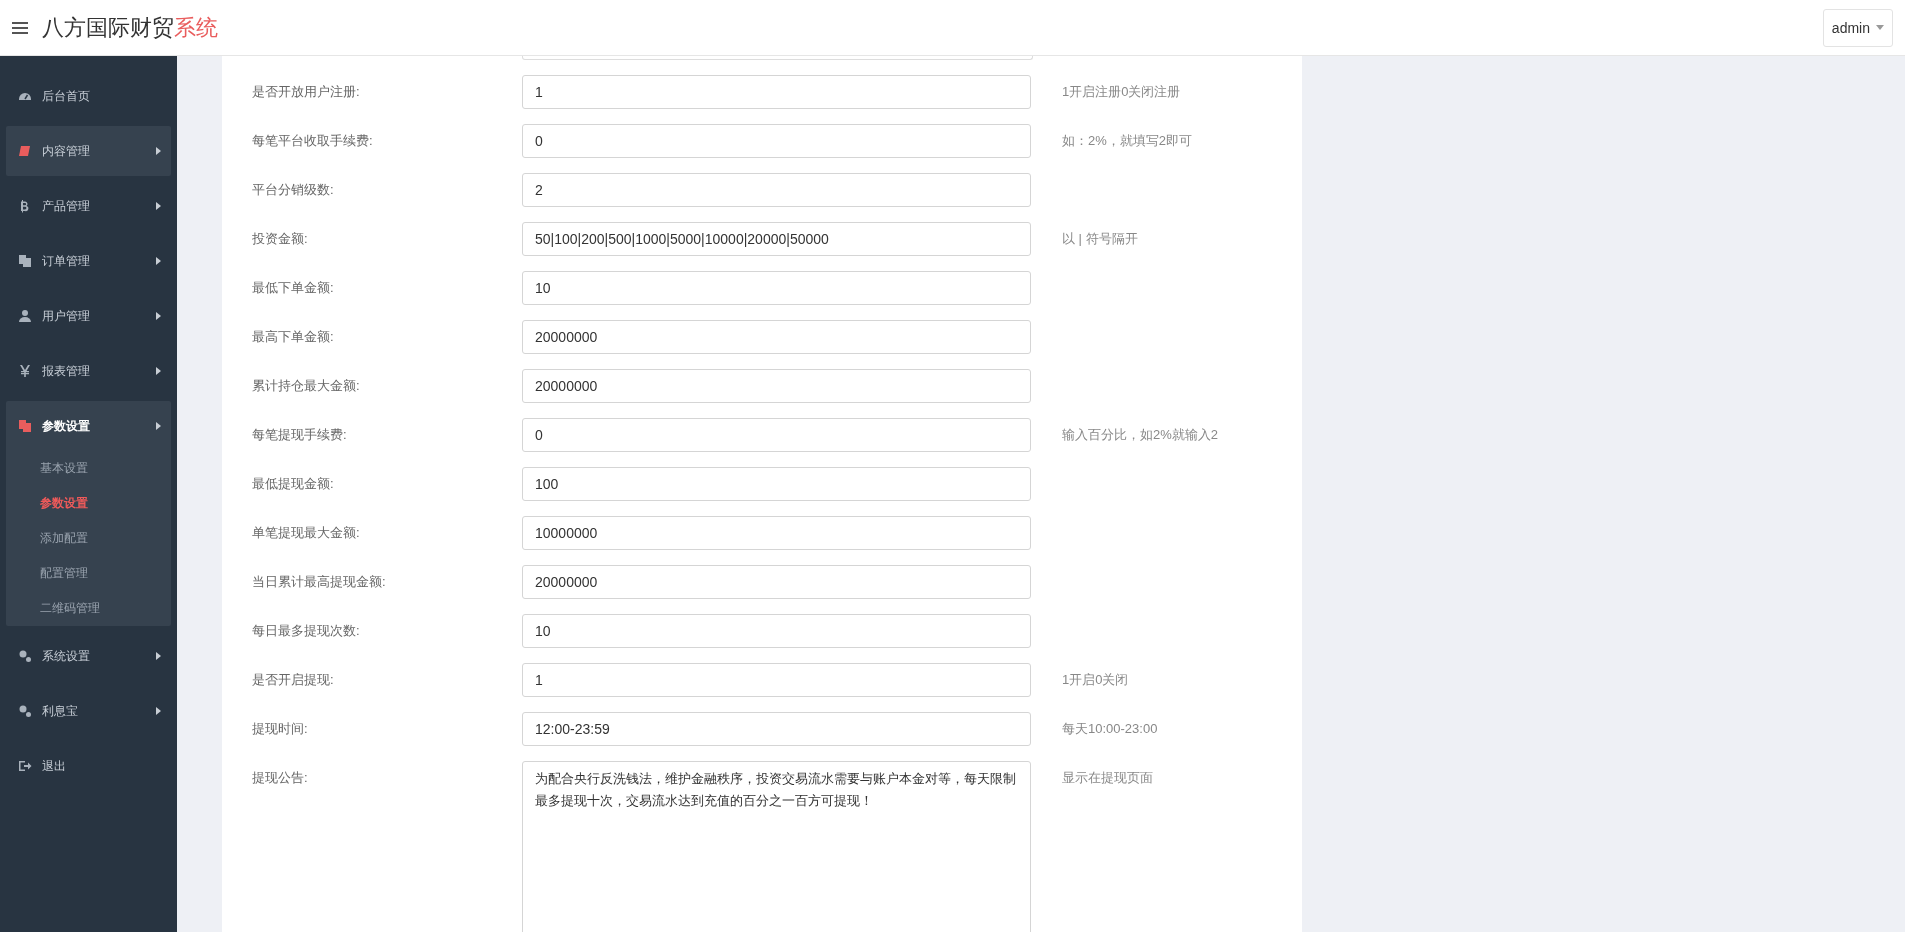 This screenshot has width=1905, height=932. What do you see at coordinates (319, 582) in the screenshot?
I see `field-label: 当日累计最高提现金额:` at bounding box center [319, 582].